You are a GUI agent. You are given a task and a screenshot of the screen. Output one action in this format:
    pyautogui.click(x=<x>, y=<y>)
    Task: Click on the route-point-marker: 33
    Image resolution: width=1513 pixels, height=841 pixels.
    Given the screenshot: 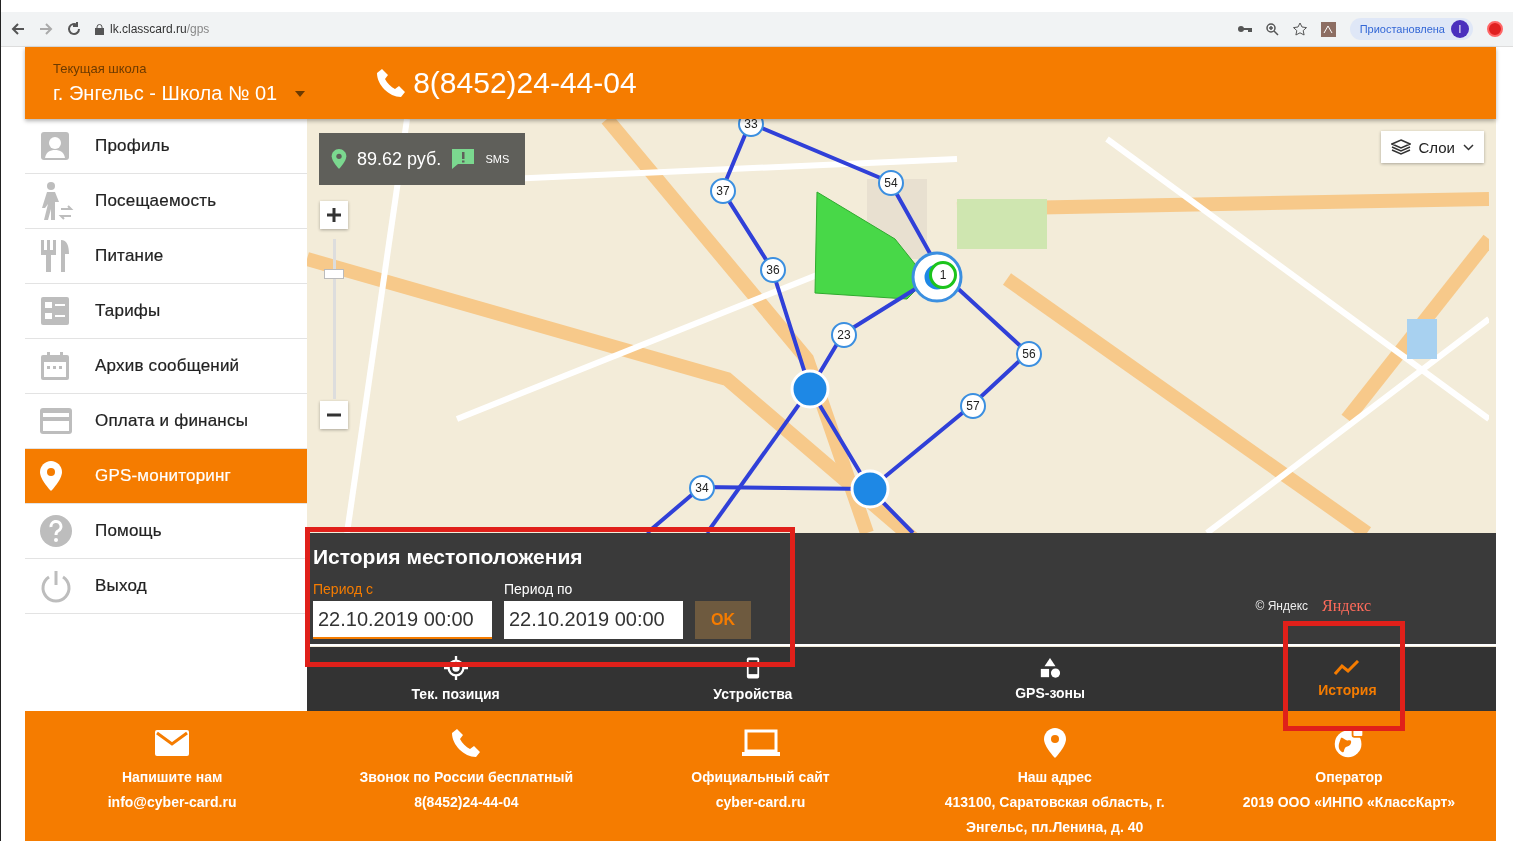 What is the action you would take?
    pyautogui.click(x=751, y=128)
    